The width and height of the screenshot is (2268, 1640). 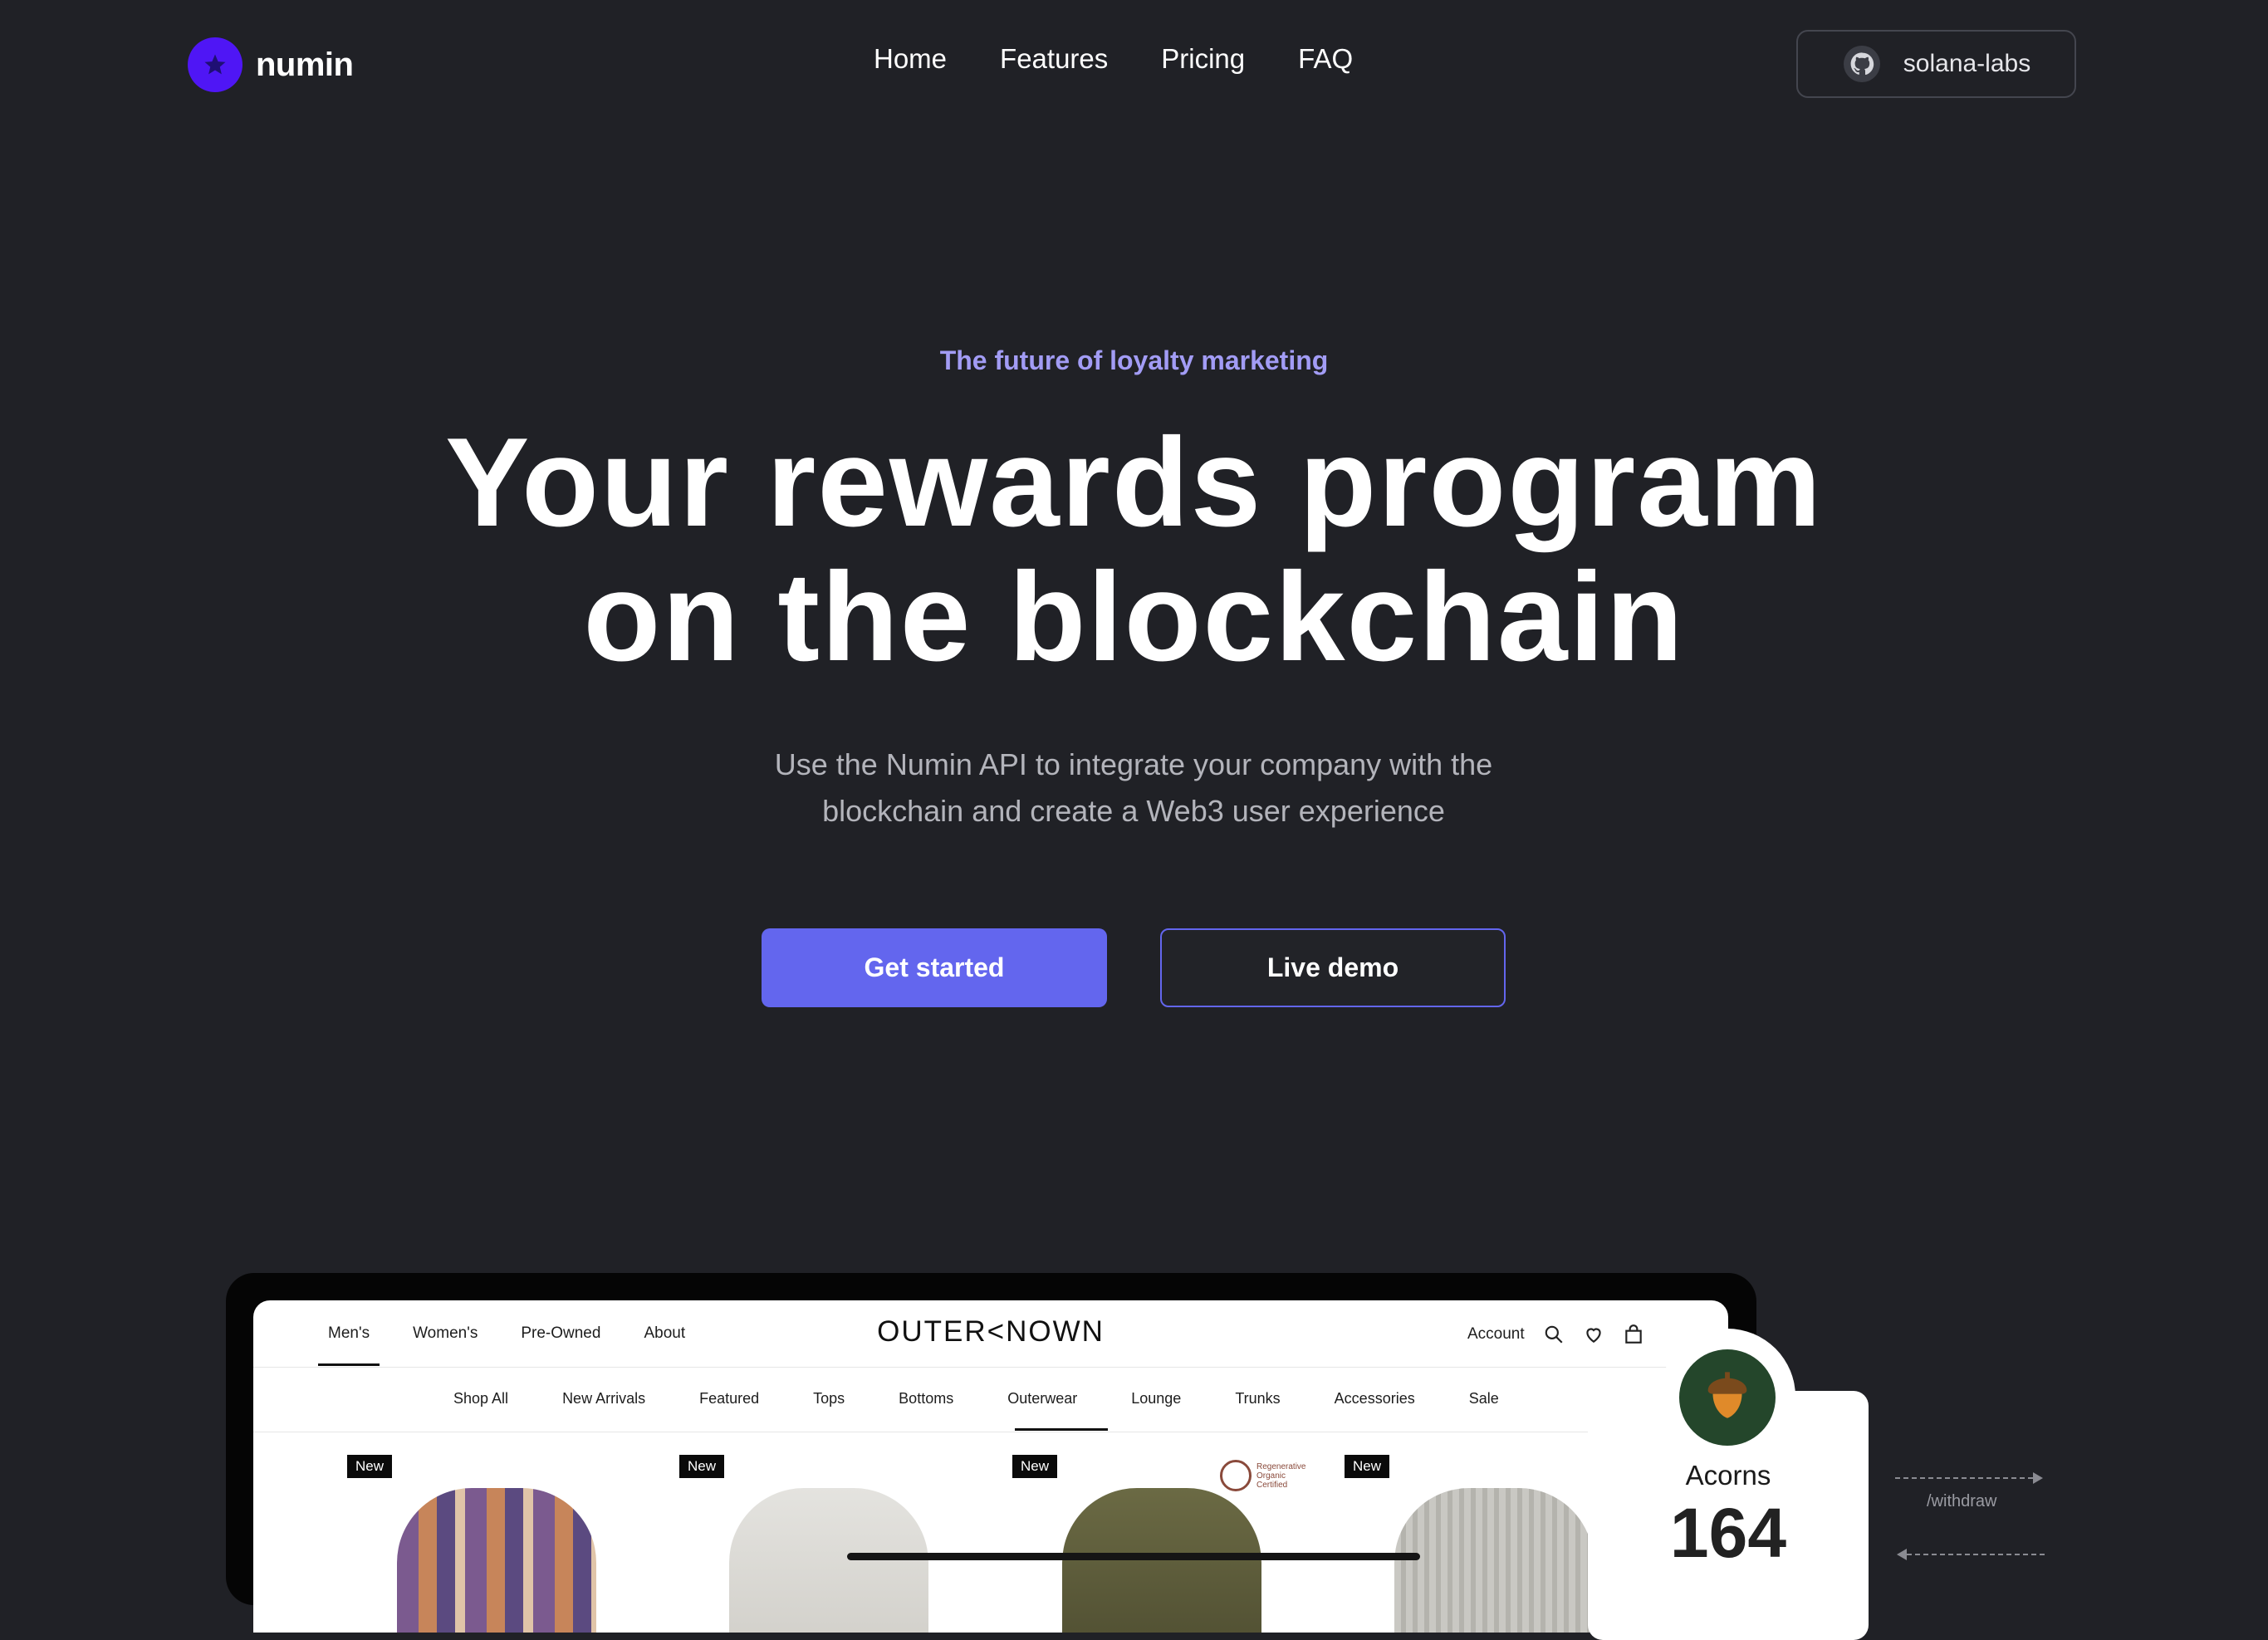 What do you see at coordinates (829, 1398) in the screenshot?
I see `category-tops: Tops` at bounding box center [829, 1398].